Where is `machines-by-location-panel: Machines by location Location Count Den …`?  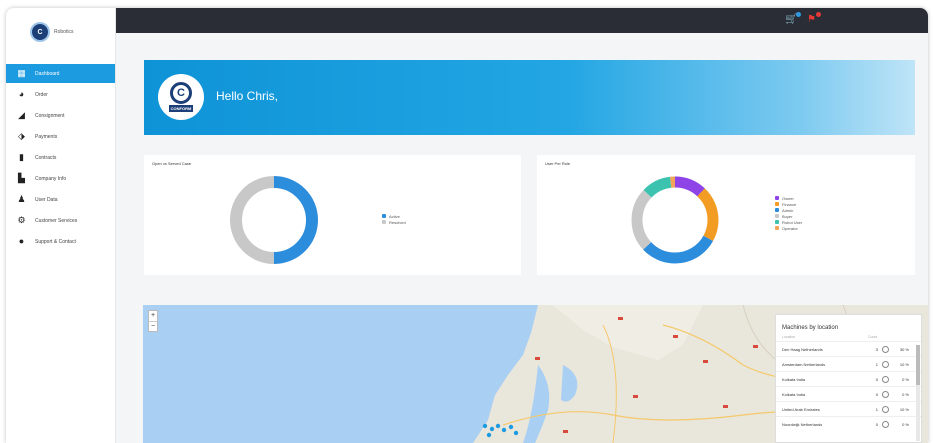 machines-by-location-panel: Machines by location Location Count Den … is located at coordinates (848, 378).